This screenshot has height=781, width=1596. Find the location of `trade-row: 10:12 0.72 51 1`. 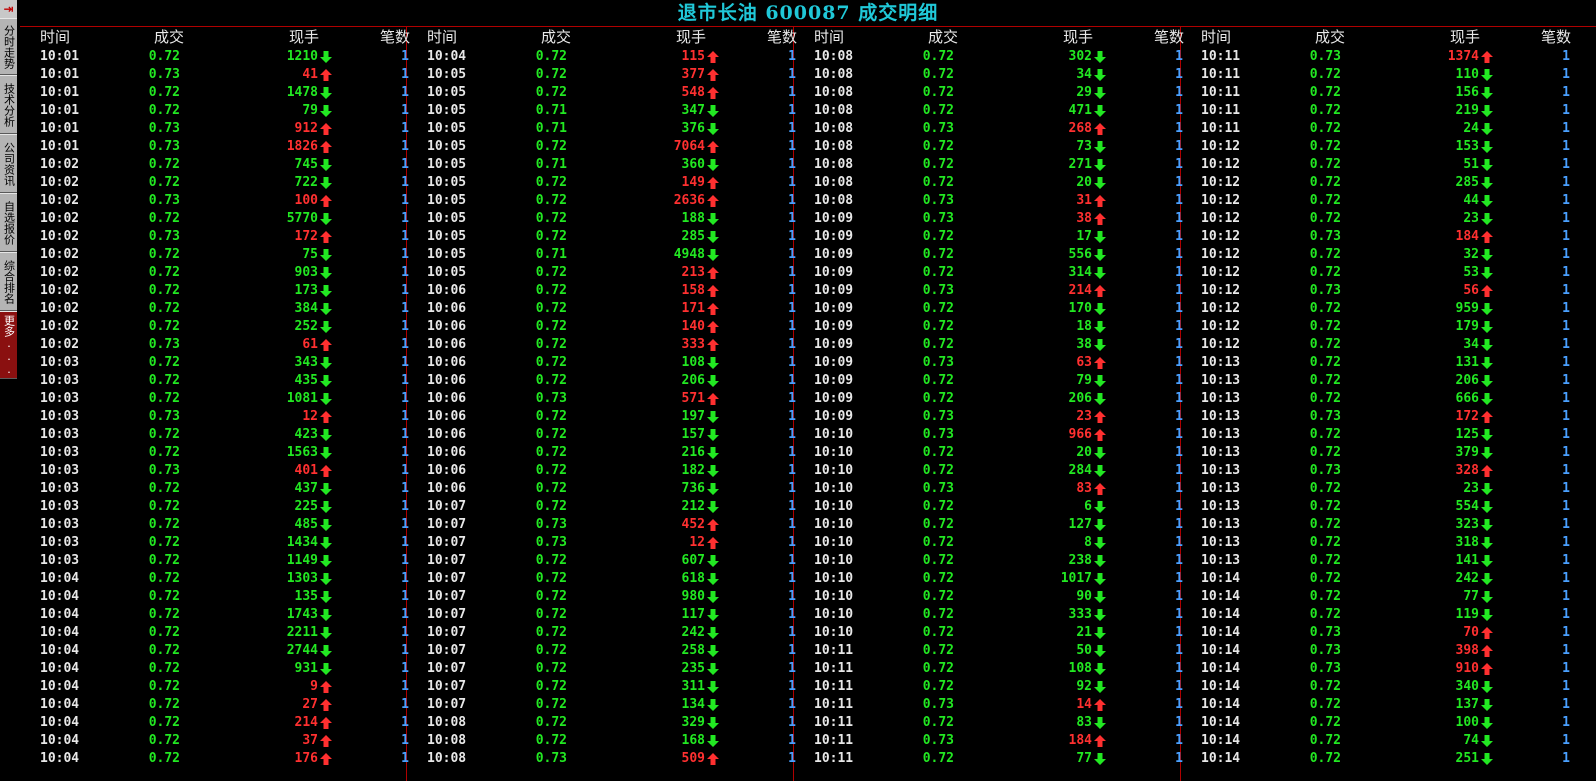

trade-row: 10:12 0.72 51 1 is located at coordinates (1378, 165).